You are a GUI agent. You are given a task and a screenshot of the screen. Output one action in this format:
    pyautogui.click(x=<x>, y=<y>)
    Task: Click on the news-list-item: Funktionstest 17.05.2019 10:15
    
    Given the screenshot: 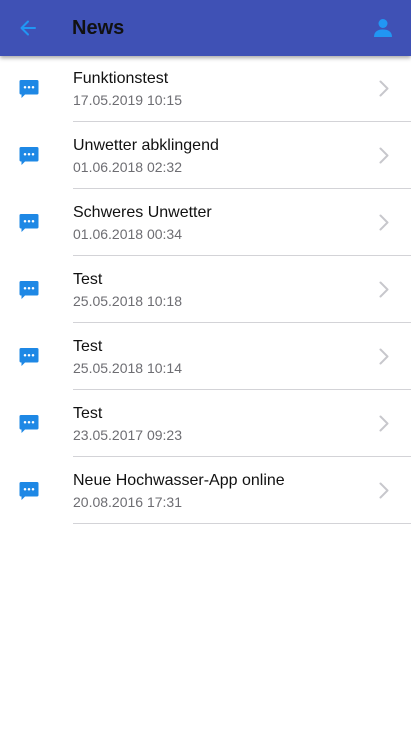 What is the action you would take?
    pyautogui.click(x=205, y=88)
    